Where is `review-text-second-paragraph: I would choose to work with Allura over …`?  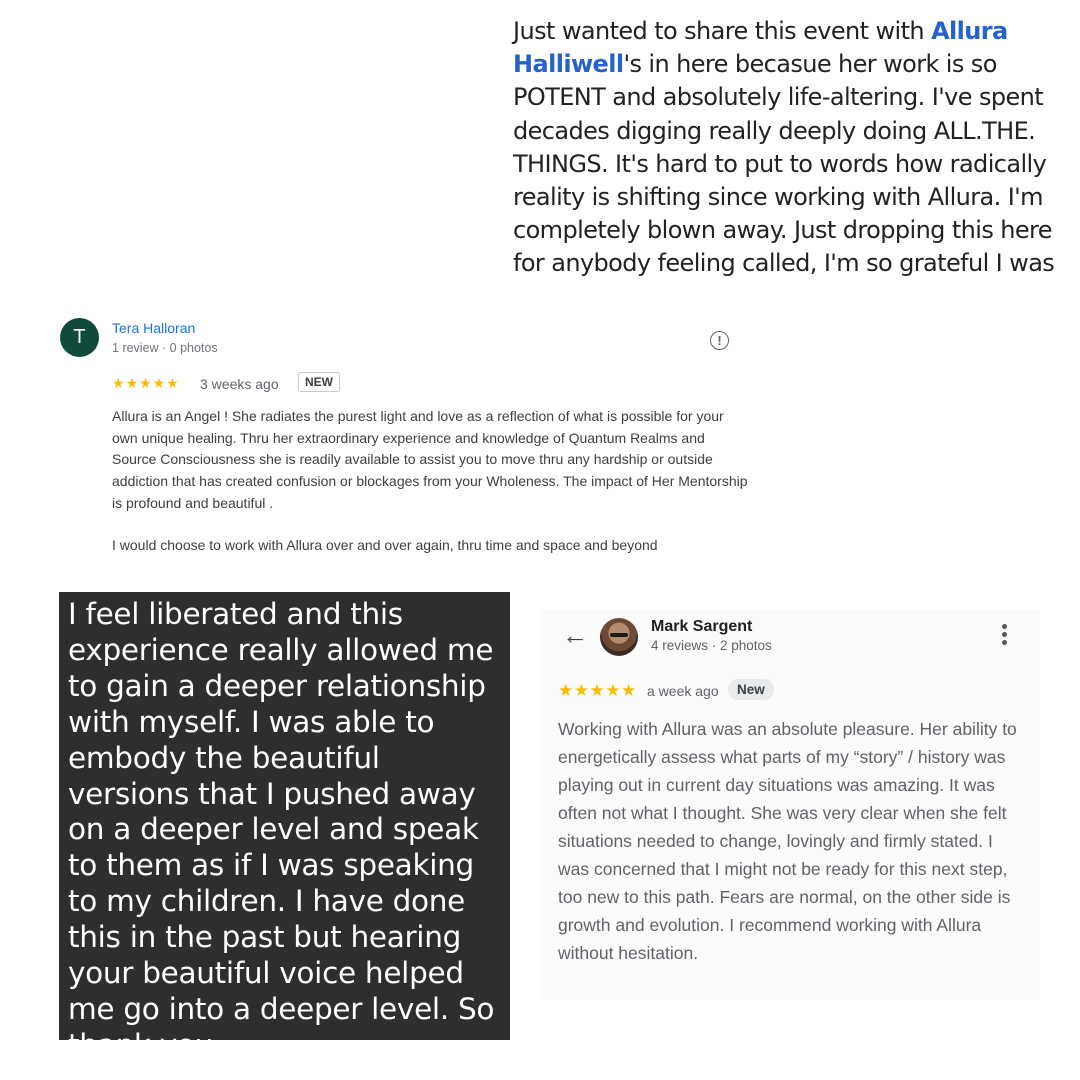
review-text-second-paragraph: I would choose to work with Allura over … is located at coordinates (385, 545).